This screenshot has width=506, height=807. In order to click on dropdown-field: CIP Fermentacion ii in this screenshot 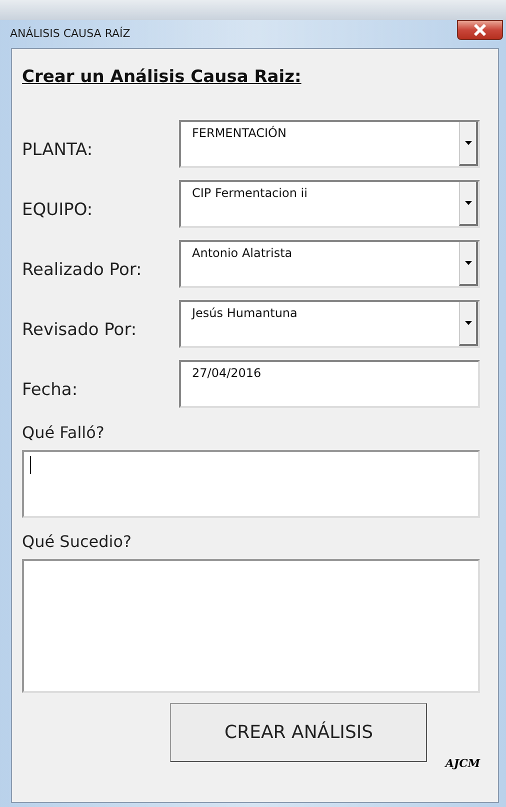, I will do `click(329, 204)`.